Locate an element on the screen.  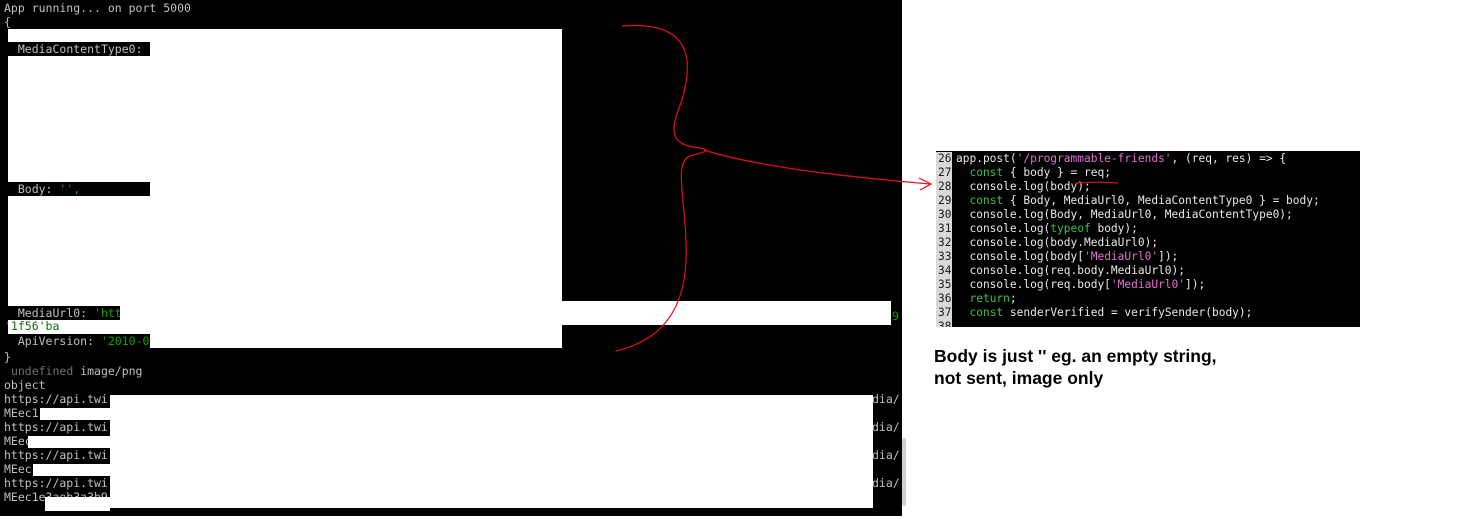
arrow-annotation is located at coordinates (817, 167).